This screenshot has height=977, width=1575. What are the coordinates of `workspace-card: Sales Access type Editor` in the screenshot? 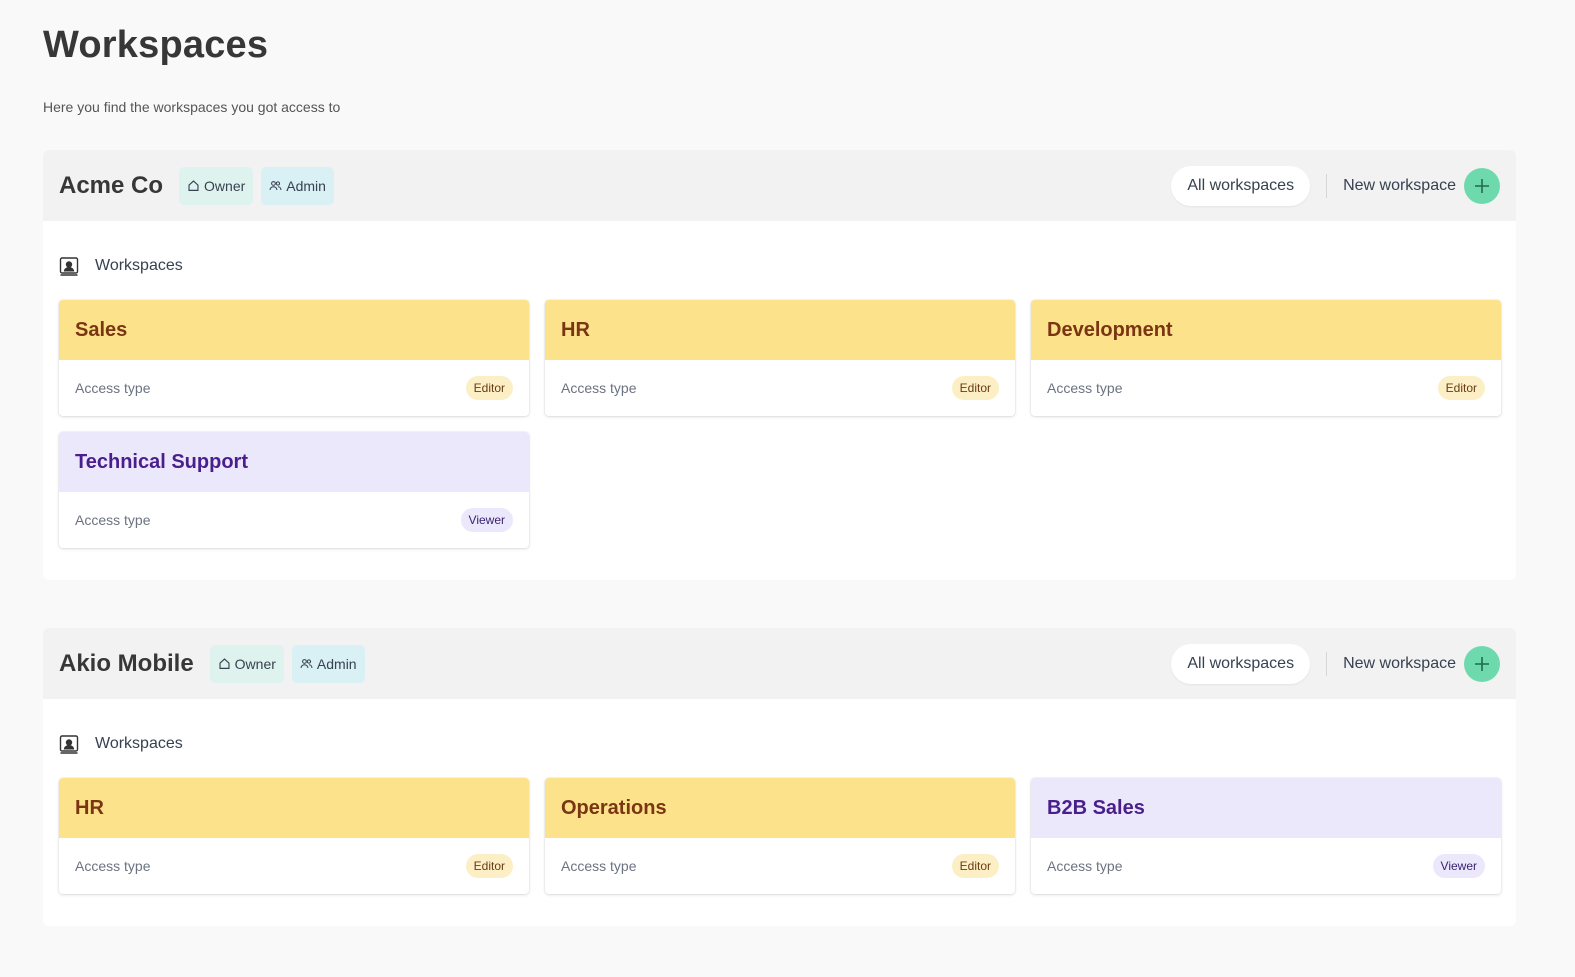 It's located at (294, 358).